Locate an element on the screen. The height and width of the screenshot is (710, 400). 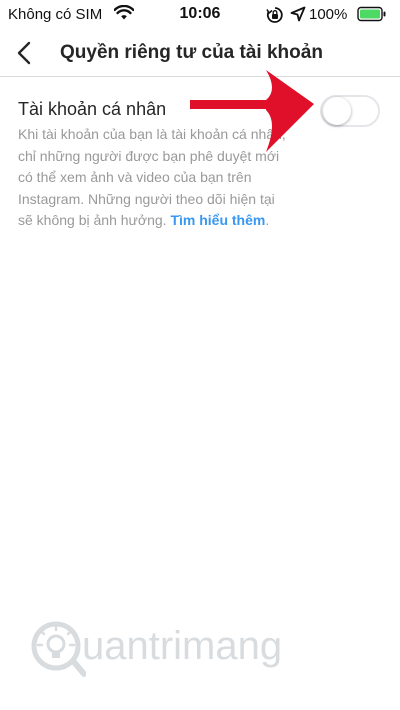
chevron-left-icon is located at coordinates (24, 53).